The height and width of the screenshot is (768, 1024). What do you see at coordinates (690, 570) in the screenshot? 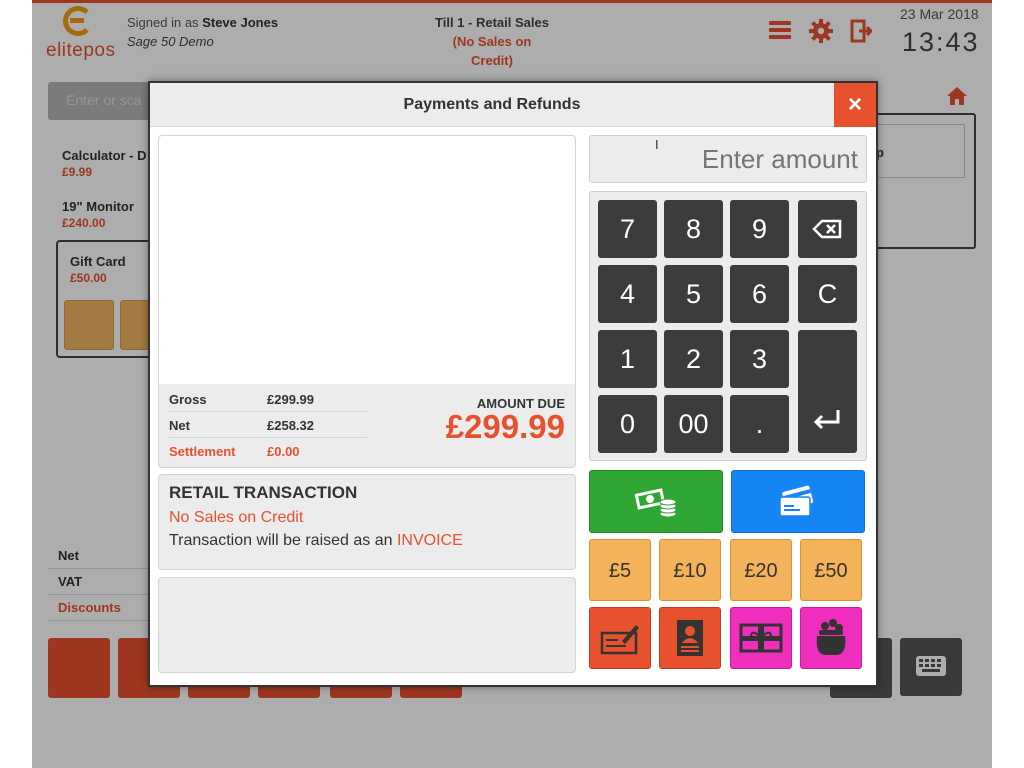
I see `quick-amount-10: £10` at bounding box center [690, 570].